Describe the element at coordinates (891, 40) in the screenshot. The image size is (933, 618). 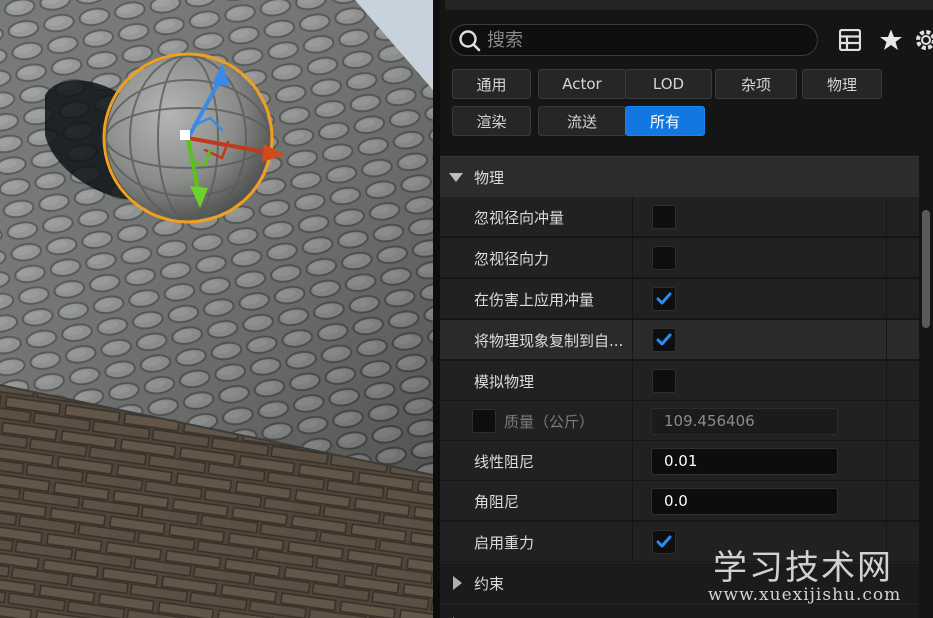
I see `star-icon` at that location.